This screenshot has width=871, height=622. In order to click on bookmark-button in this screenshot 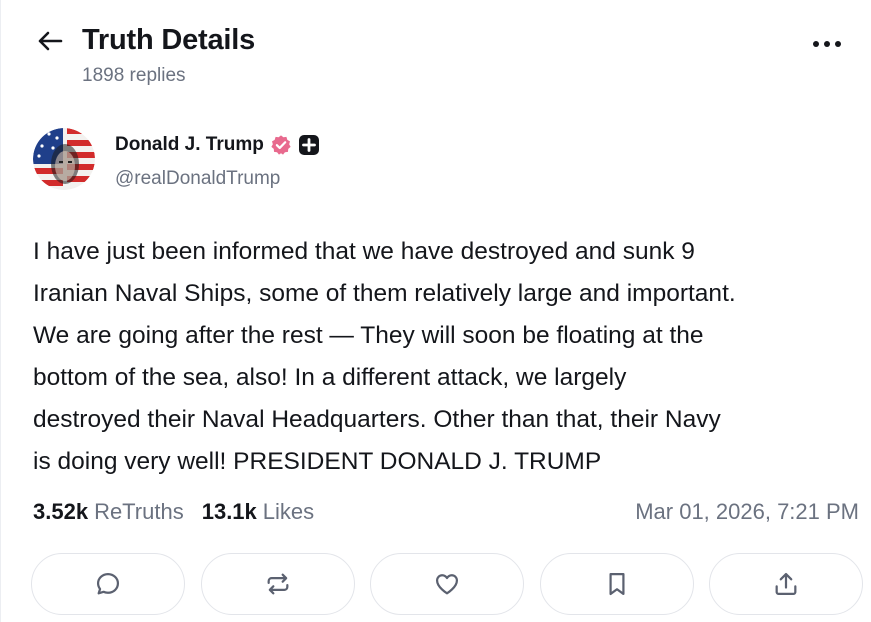, I will do `click(616, 584)`.